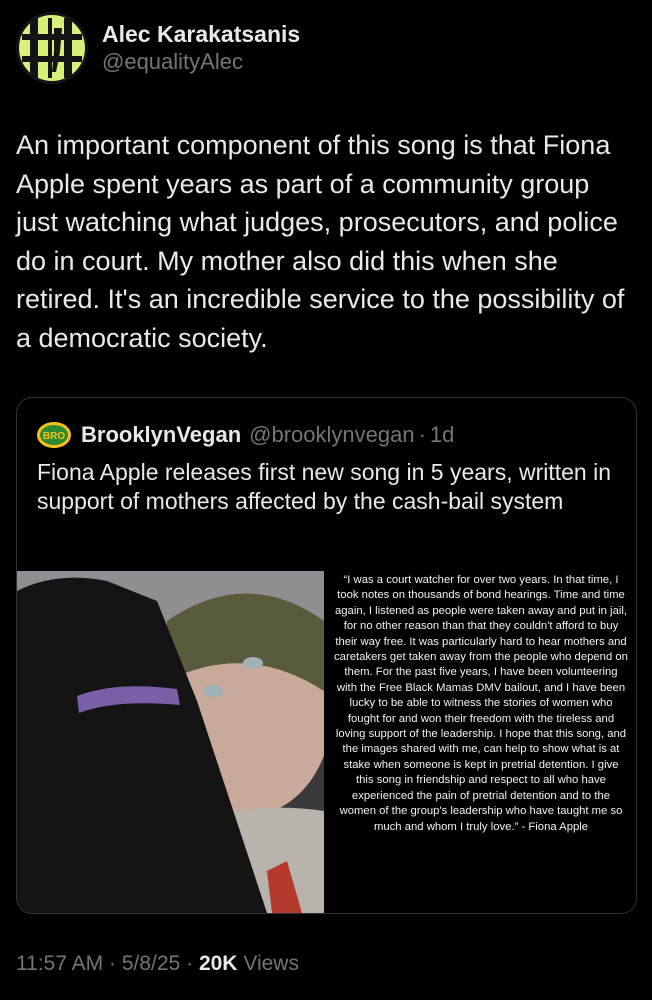 The width and height of the screenshot is (652, 1000). Describe the element at coordinates (442, 435) in the screenshot. I see `quote-timestamp: 1d` at that location.